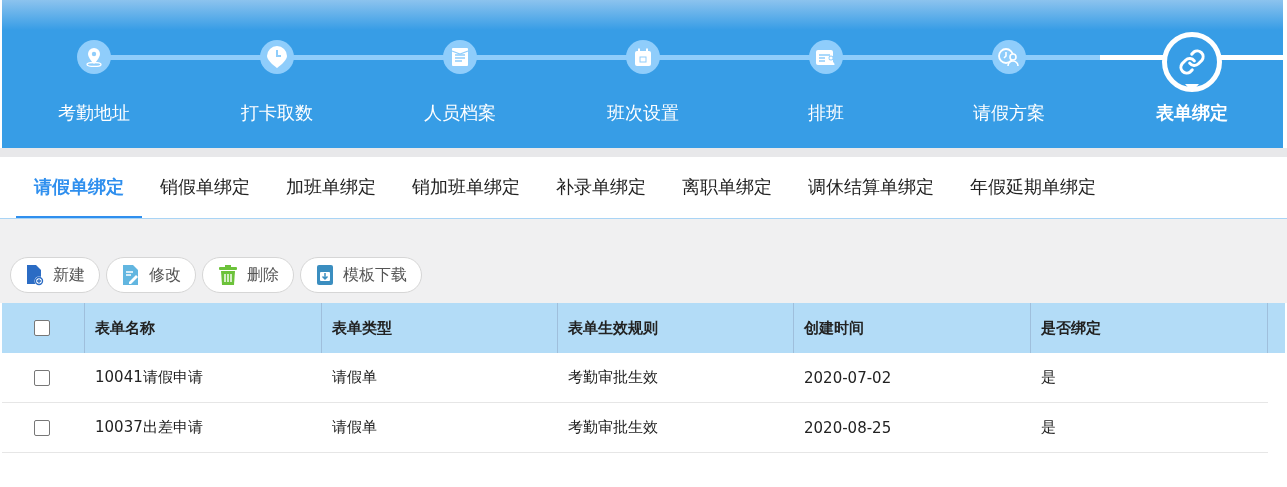 The height and width of the screenshot is (487, 1287). I want to click on new-document-icon, so click(35, 275).